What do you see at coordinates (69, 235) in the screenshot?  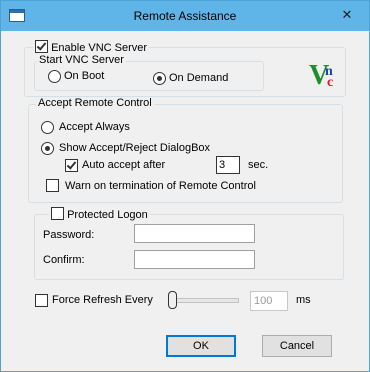 I see `password-label: Password:` at bounding box center [69, 235].